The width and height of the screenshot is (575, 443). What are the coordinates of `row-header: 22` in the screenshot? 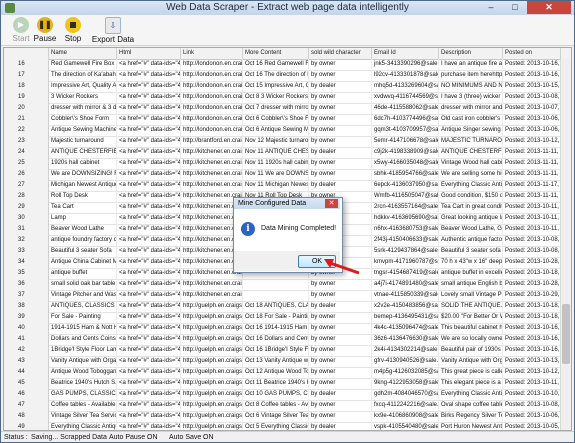 It's located at (26, 130).